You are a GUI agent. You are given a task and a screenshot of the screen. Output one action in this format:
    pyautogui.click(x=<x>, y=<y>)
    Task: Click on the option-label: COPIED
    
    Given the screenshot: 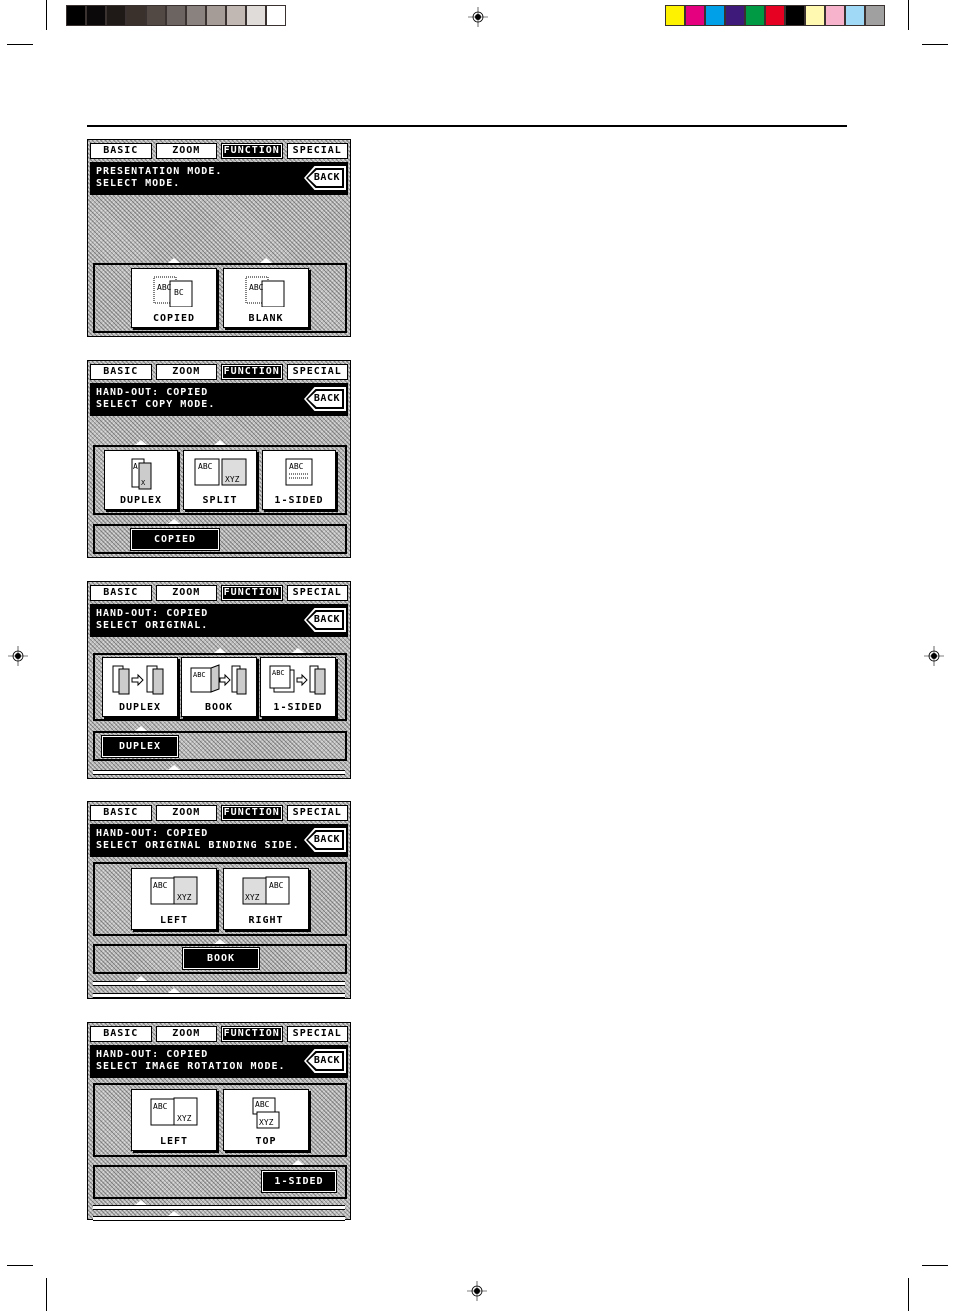 What is the action you would take?
    pyautogui.click(x=174, y=318)
    